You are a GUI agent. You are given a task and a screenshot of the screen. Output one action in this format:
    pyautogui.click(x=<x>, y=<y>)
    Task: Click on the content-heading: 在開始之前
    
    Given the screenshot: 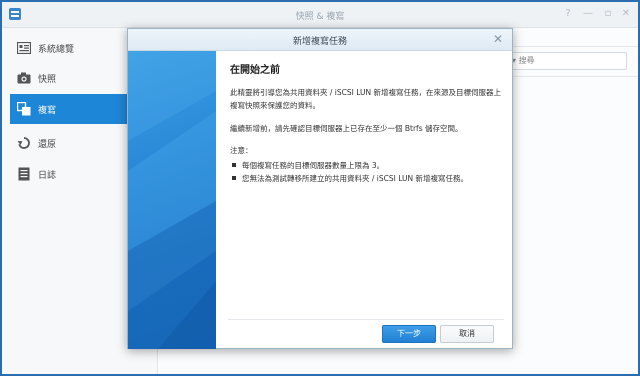 What is the action you would take?
    pyautogui.click(x=255, y=70)
    